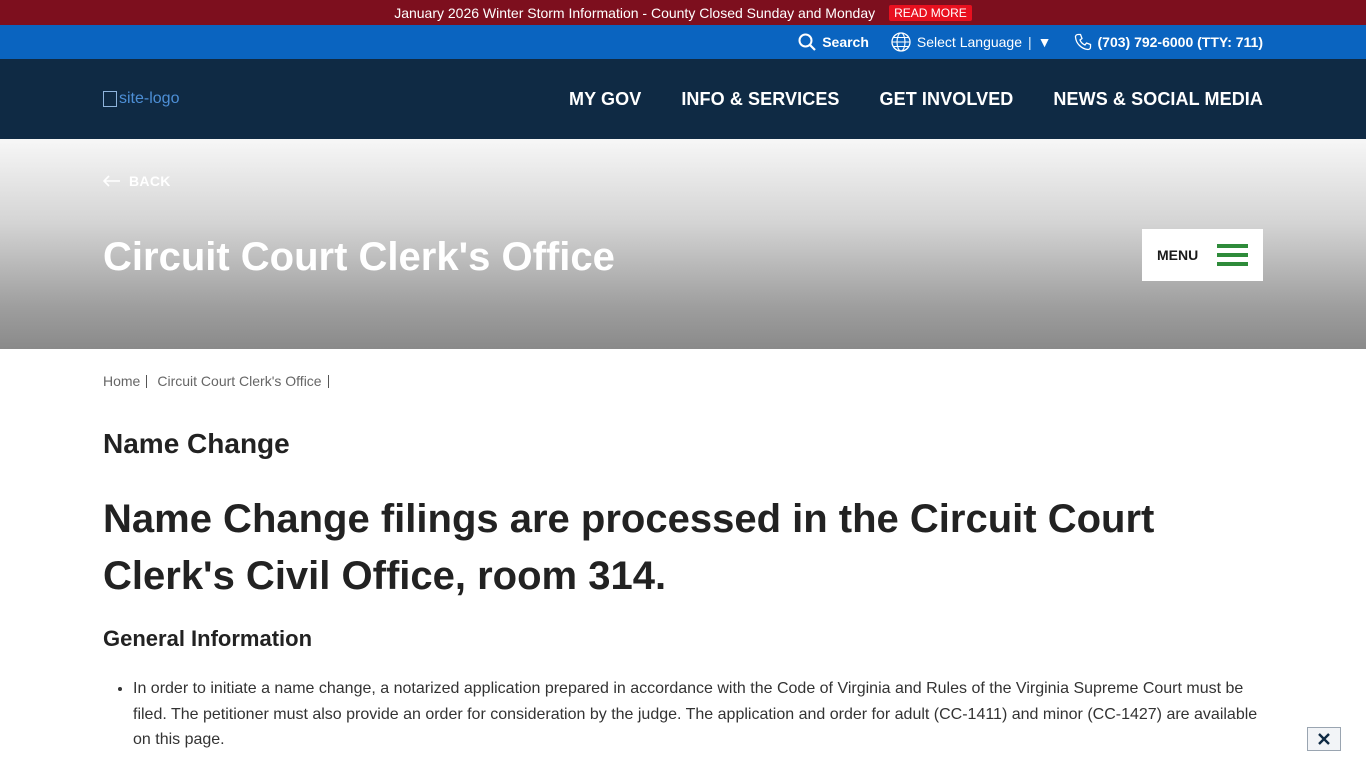 The width and height of the screenshot is (1366, 768). What do you see at coordinates (930, 12) in the screenshot?
I see `read-more-link: READ MORE` at bounding box center [930, 12].